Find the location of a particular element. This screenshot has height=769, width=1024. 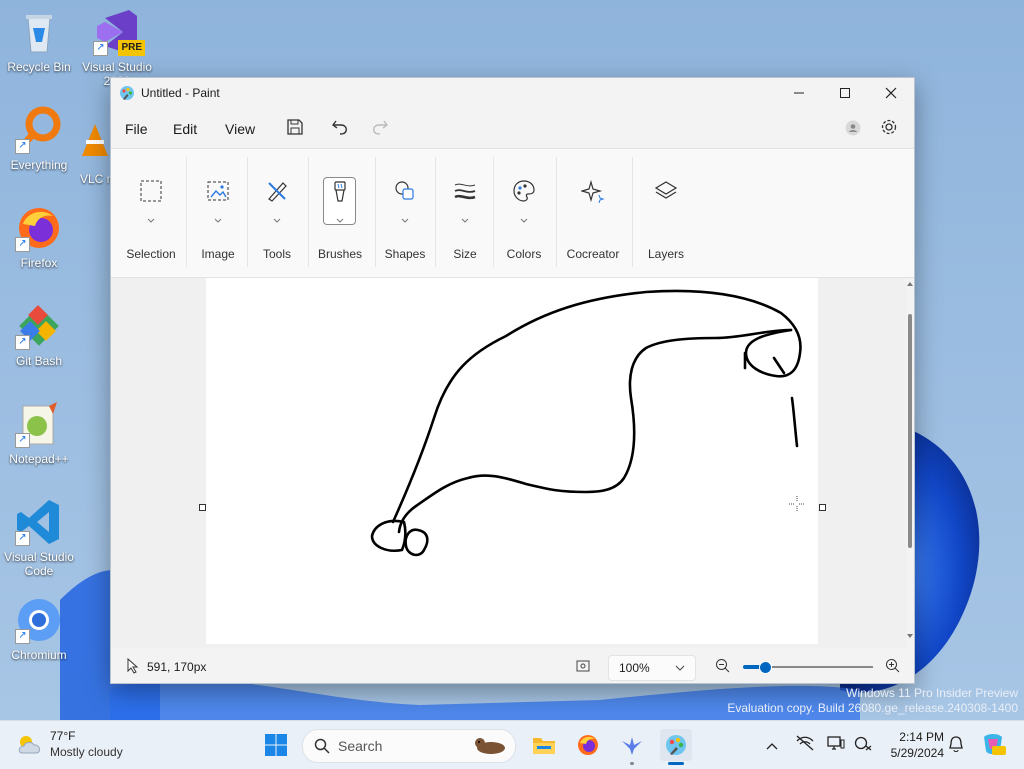

desktop-icon-chromium: ↗ Chromium is located at coordinates (39, 629).